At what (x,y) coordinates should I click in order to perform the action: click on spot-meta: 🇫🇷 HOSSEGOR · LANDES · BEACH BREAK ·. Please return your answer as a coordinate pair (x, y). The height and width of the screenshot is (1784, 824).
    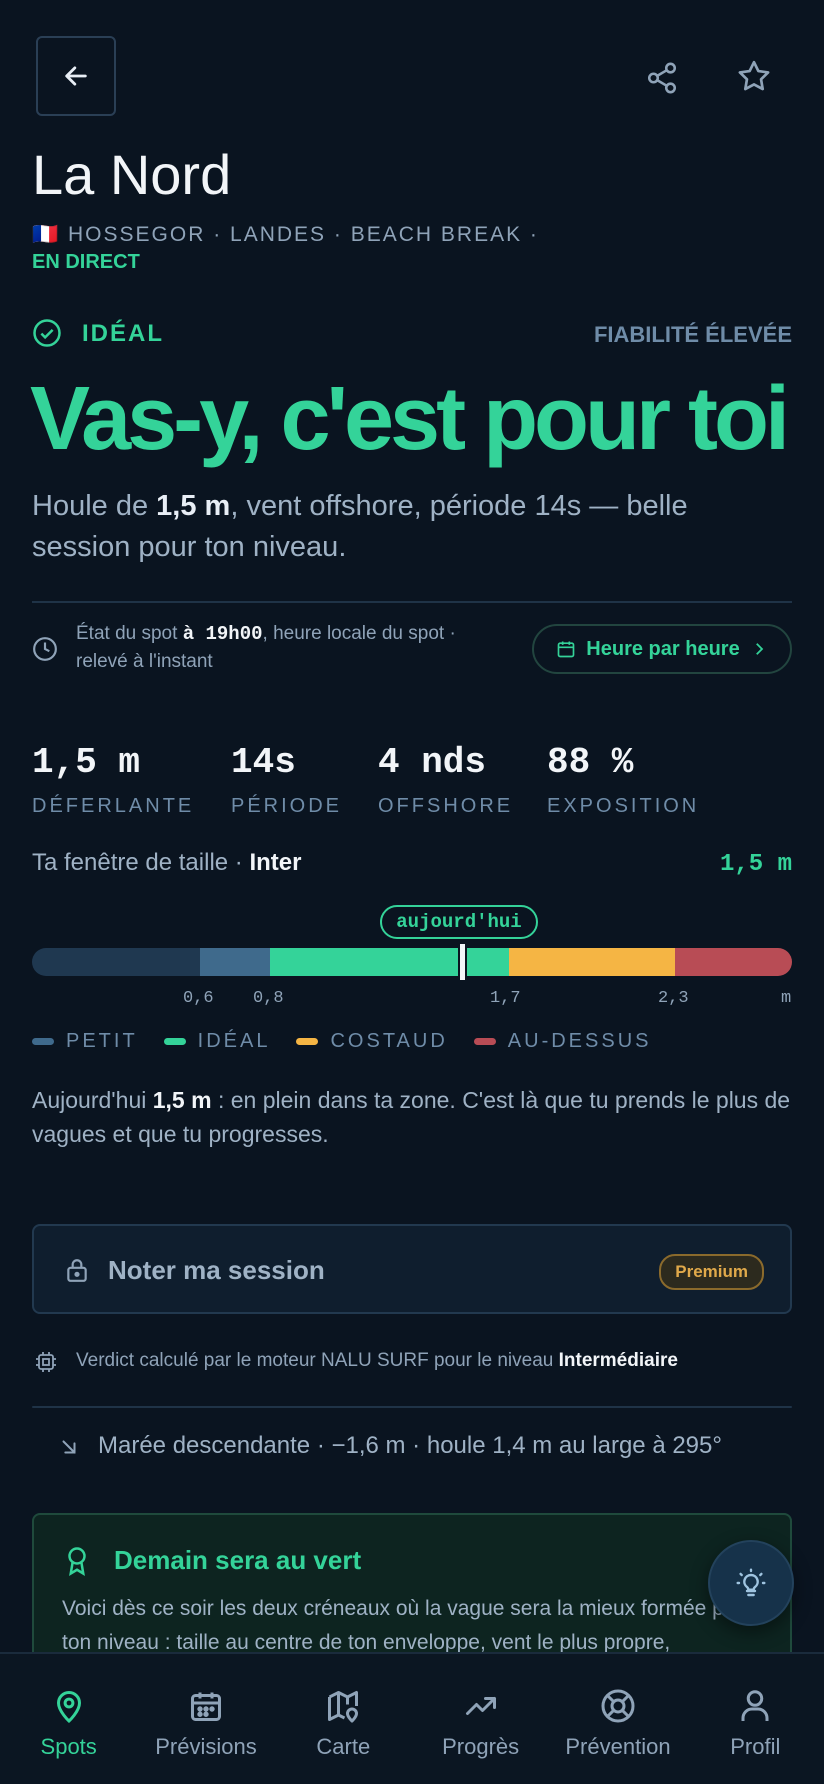
    Looking at the image, I should click on (285, 235).